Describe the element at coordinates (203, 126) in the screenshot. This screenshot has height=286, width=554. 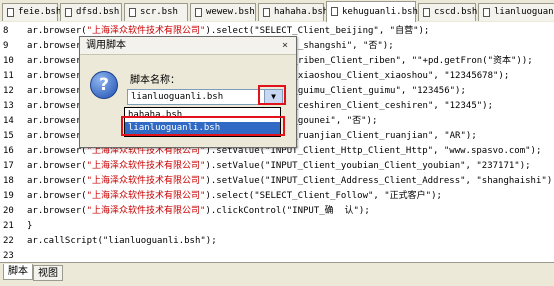
I see `selected-option-highlight` at that location.